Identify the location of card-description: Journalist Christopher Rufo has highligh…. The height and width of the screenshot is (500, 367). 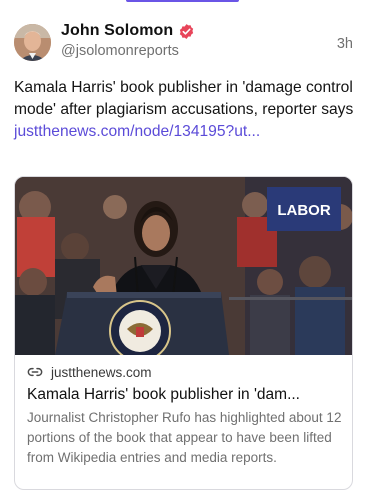
(184, 437).